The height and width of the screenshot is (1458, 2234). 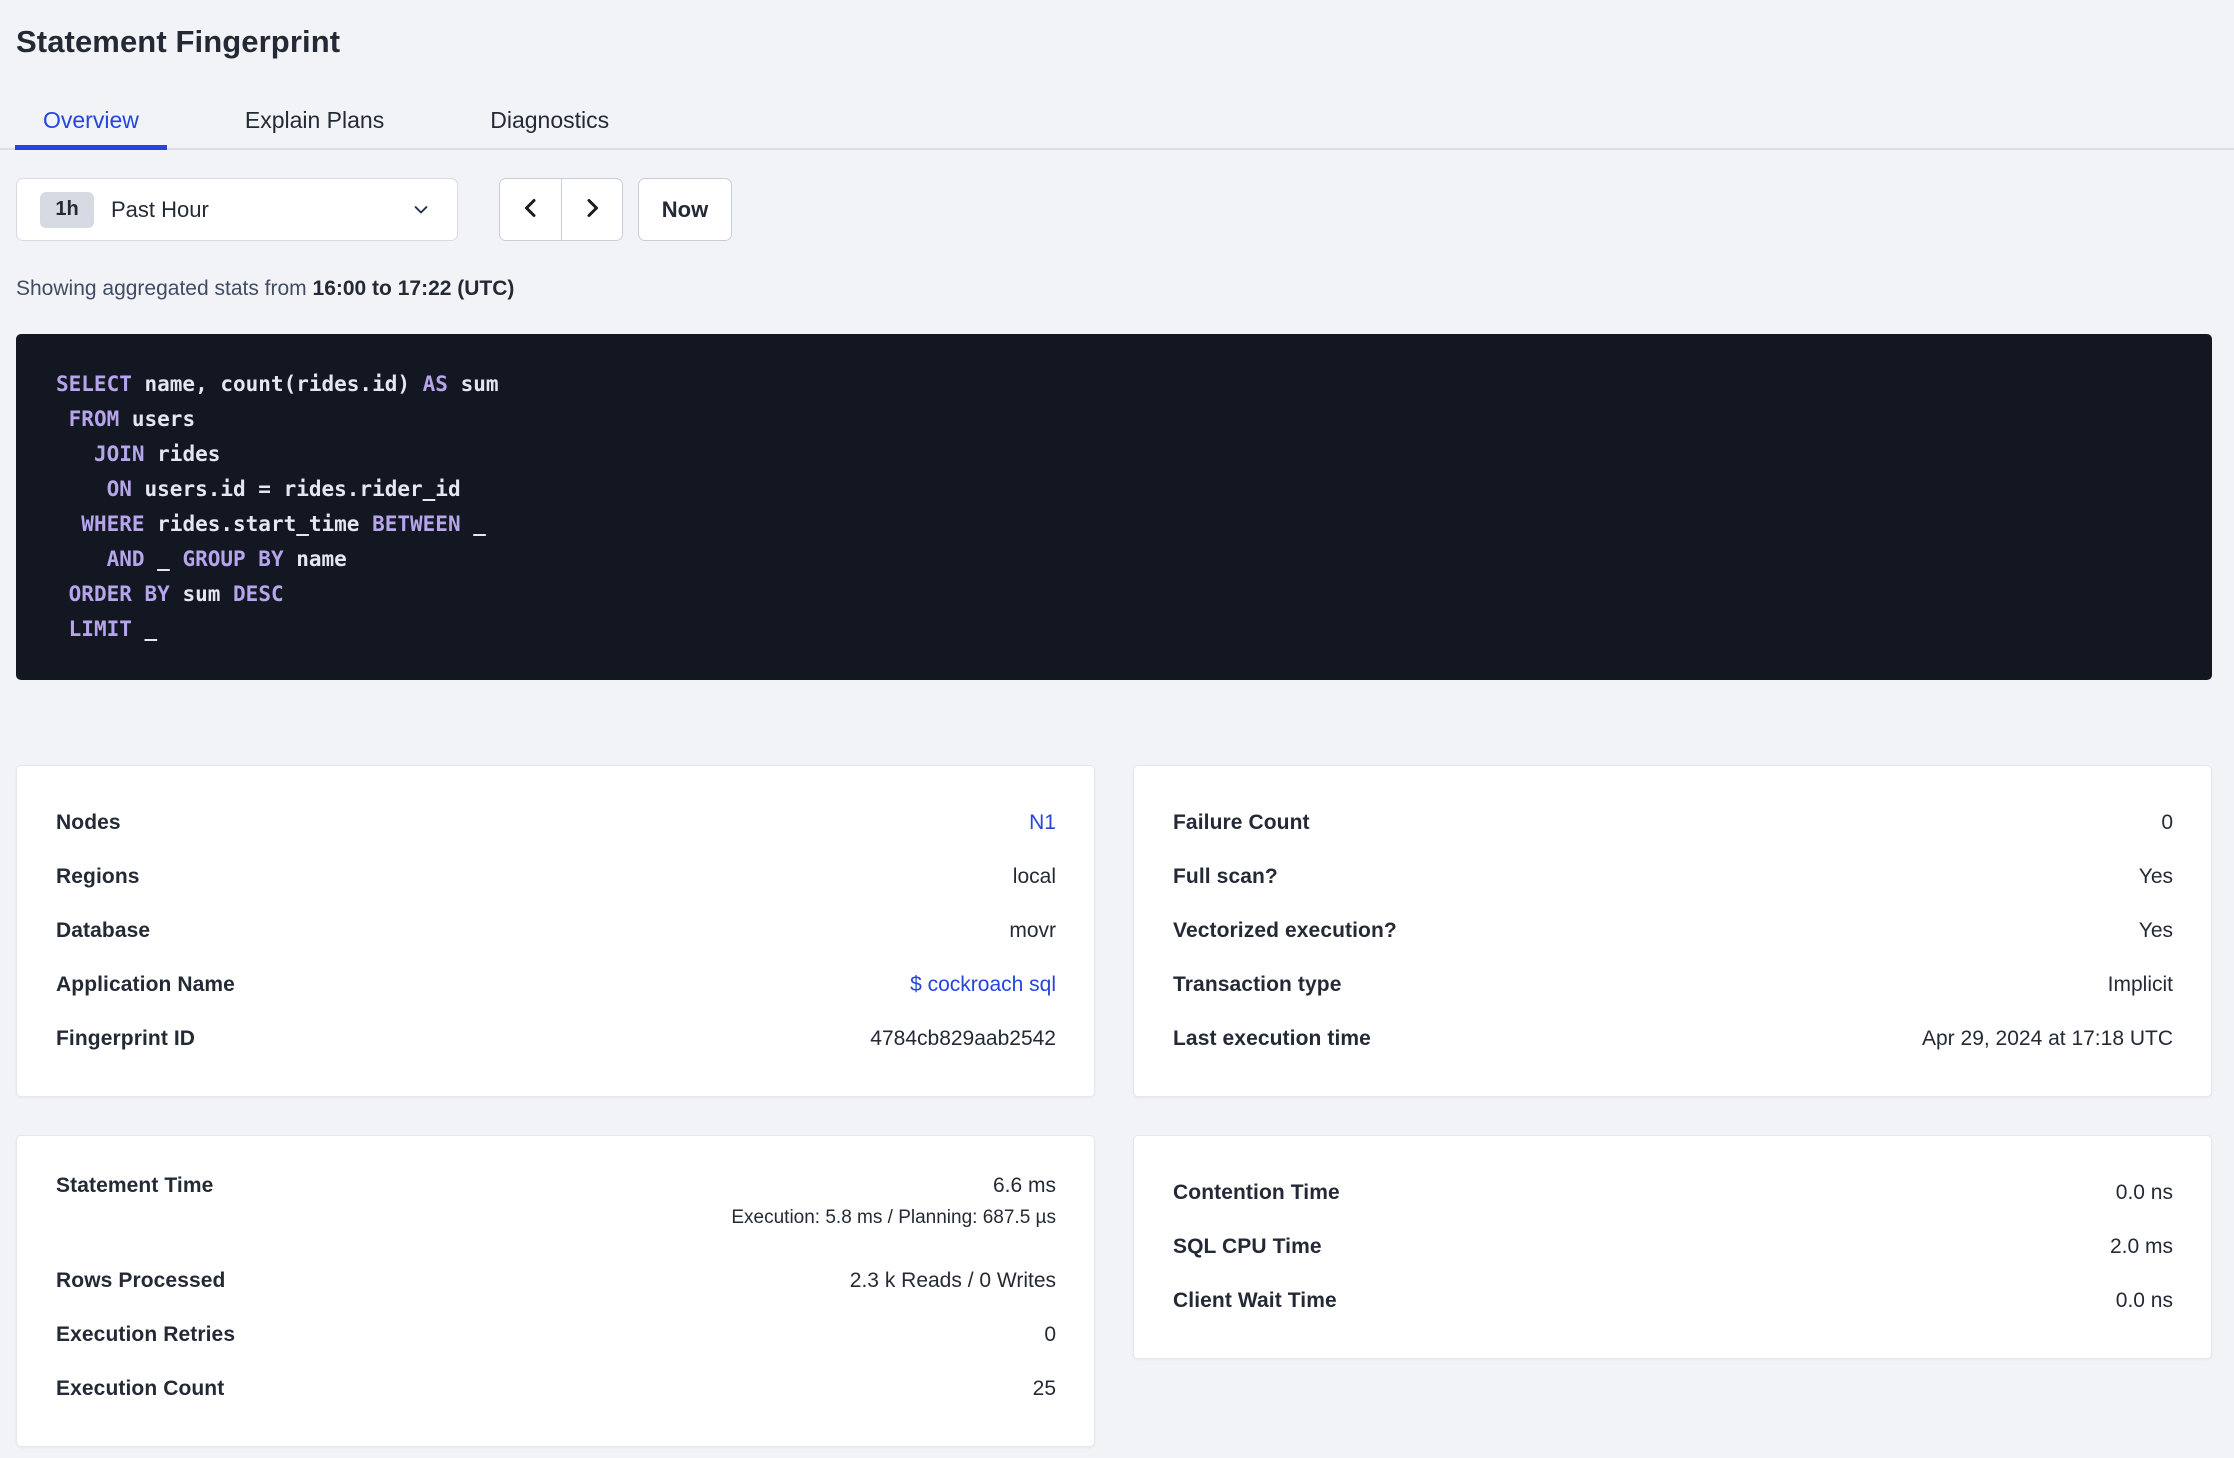 What do you see at coordinates (277, 384) in the screenshot?
I see `sql-text: name, count(rides.id)` at bounding box center [277, 384].